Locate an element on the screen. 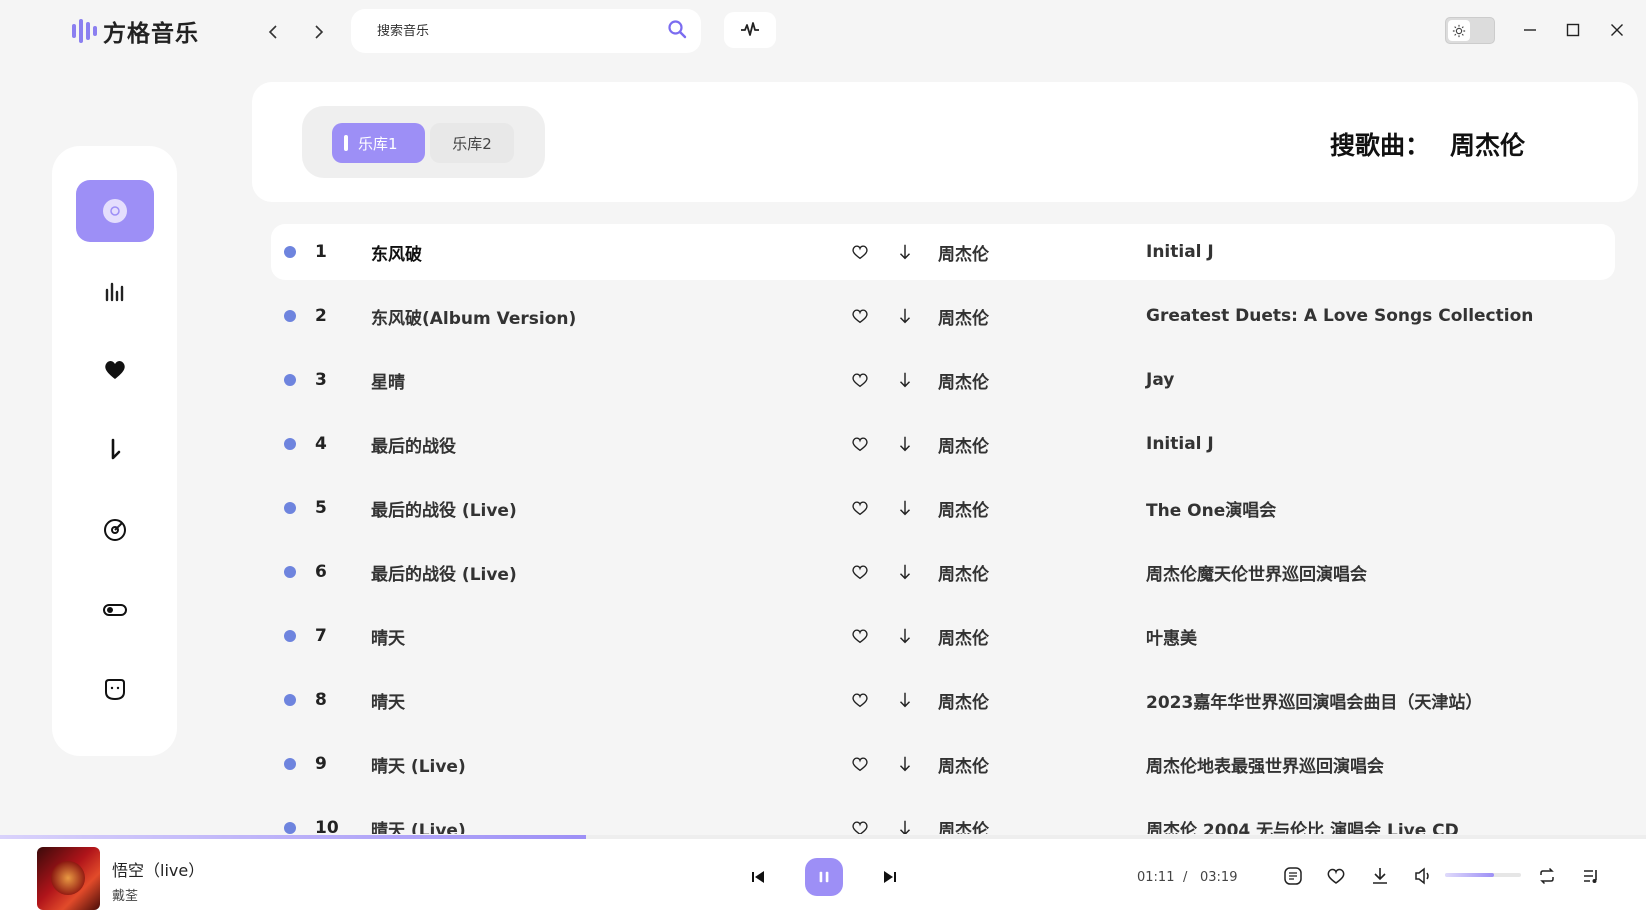 This screenshot has width=1646, height=915. player-bar: 悟空（live） 戴荃 01:11 / 03:19 is located at coordinates (823, 875).